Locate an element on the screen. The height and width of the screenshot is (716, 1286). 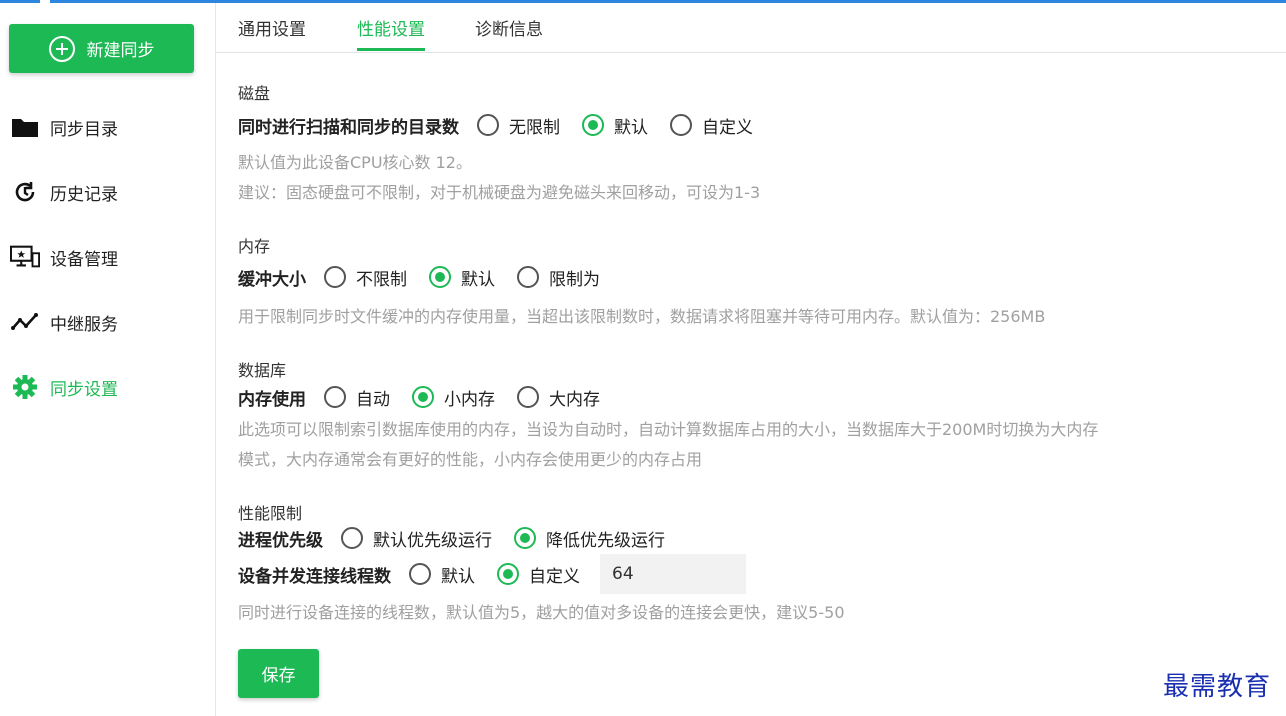
sidebar-item-label: 设备管理 is located at coordinates (84, 259).